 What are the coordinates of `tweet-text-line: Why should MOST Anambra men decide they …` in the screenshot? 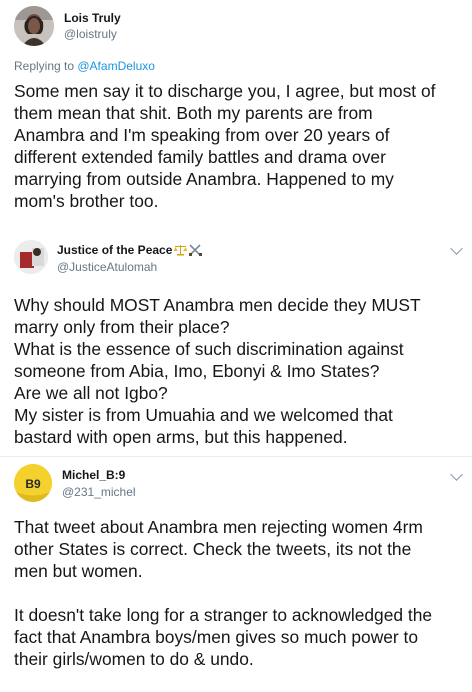 It's located at (217, 305).